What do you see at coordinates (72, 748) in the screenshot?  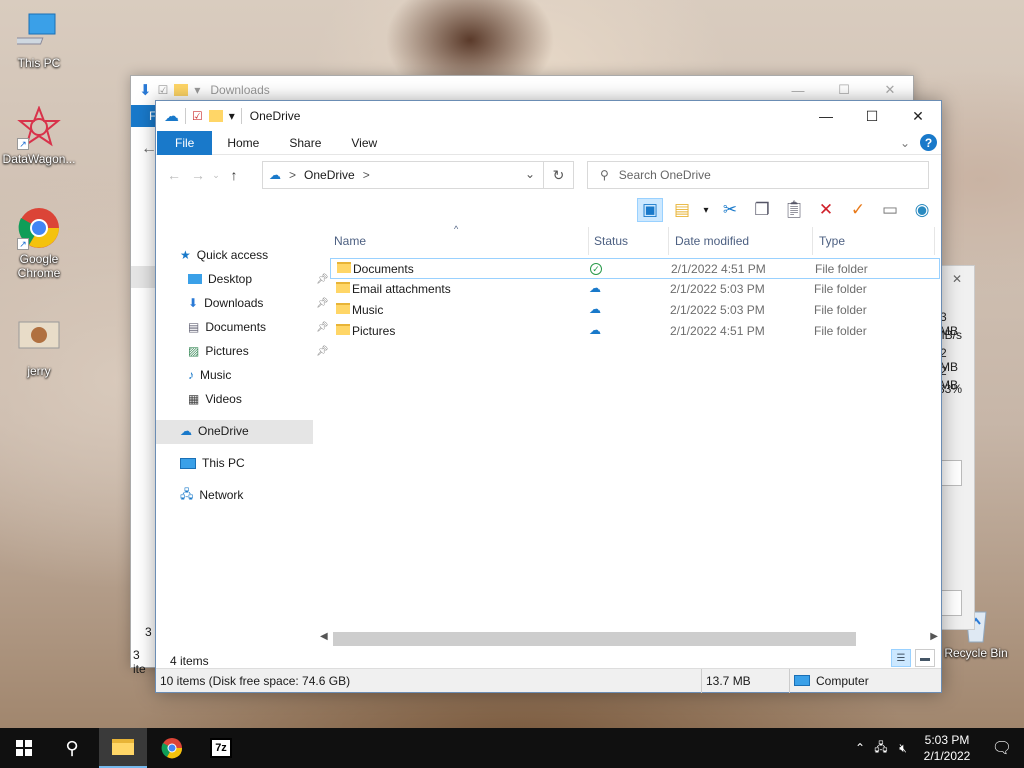 I see `search-button: ⚲` at bounding box center [72, 748].